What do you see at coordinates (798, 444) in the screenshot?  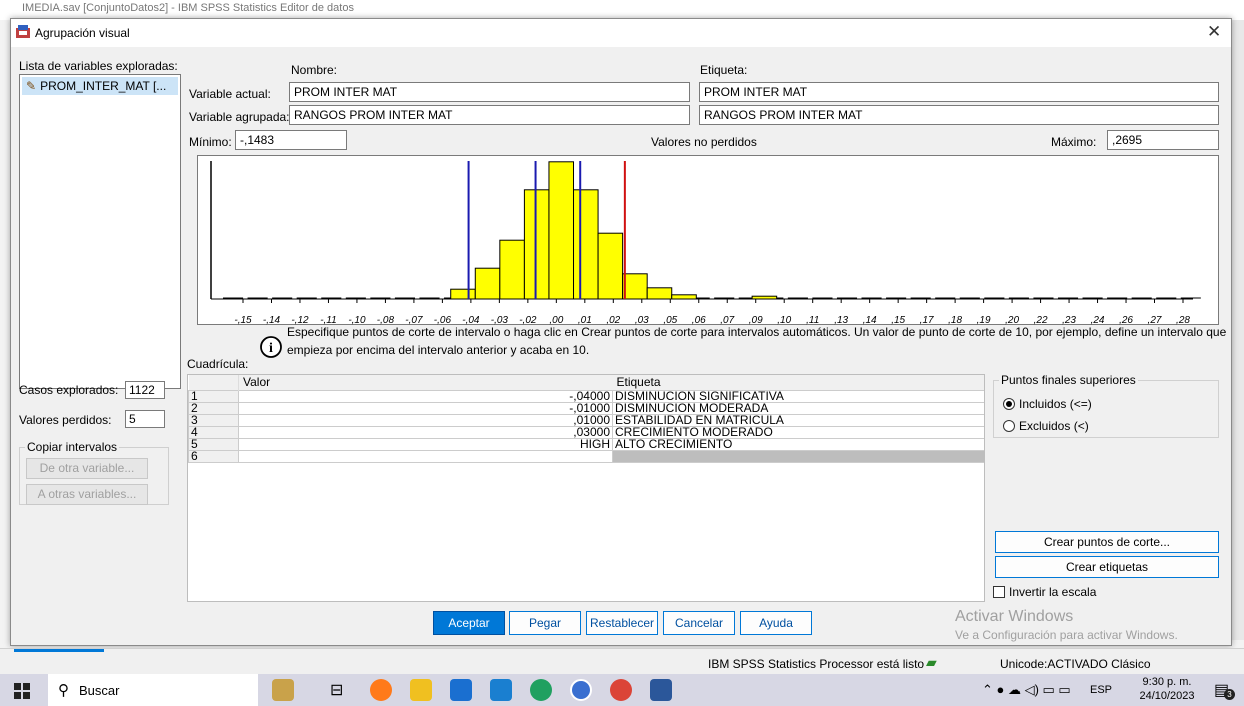 I see `grid-cell-etiqueta: ALTO CRECIMIENTO` at bounding box center [798, 444].